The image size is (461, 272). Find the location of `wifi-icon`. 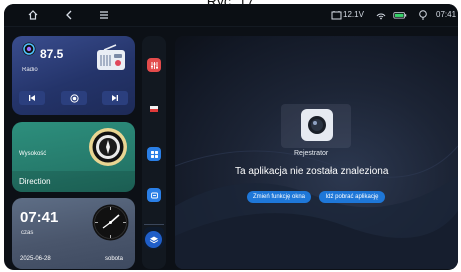

wifi-icon is located at coordinates (381, 16).